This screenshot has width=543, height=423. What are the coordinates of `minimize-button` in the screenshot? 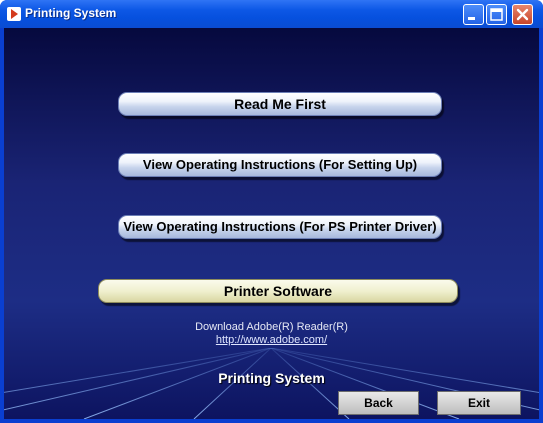 It's located at (473, 14).